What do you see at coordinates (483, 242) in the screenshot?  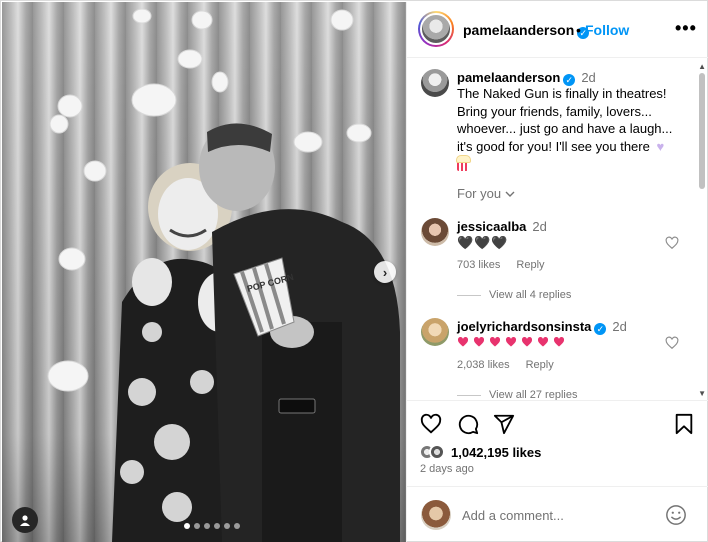 I see `comment-text: 🖤🖤🖤` at bounding box center [483, 242].